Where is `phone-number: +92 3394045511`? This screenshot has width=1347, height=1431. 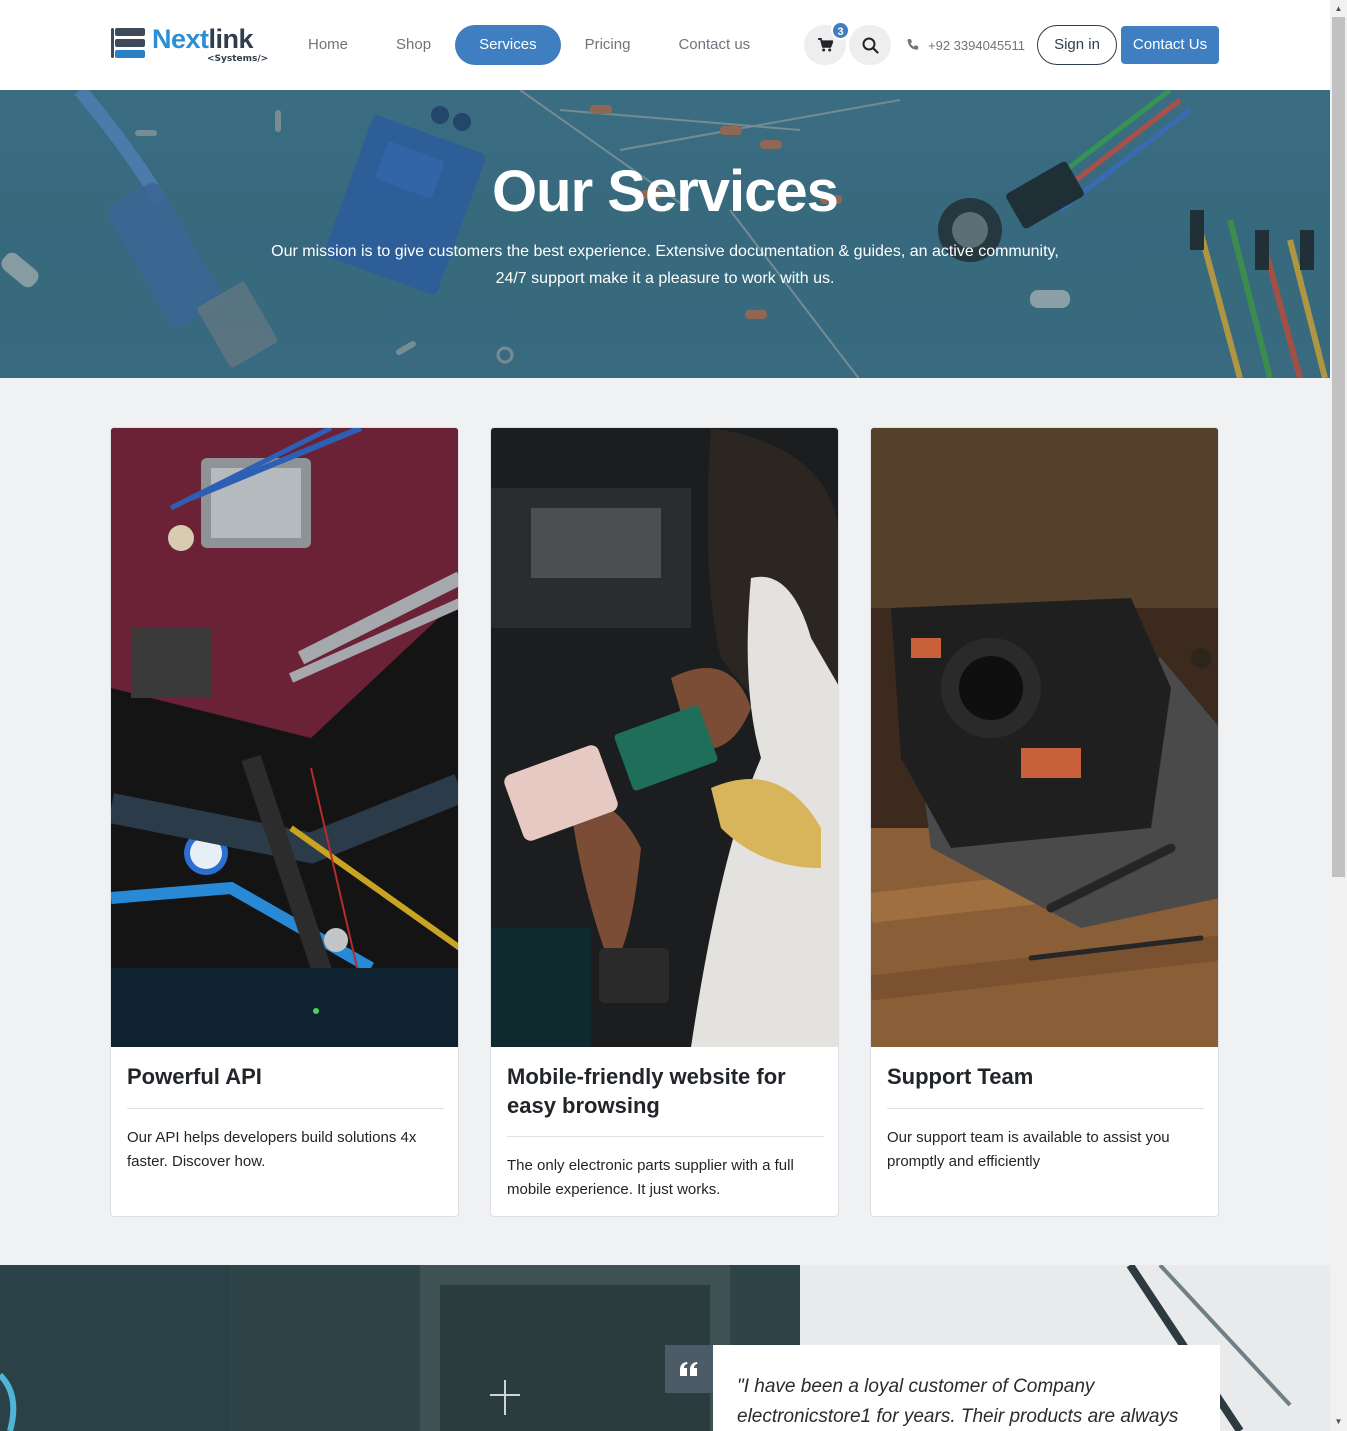
phone-number: +92 3394045511 is located at coordinates (976, 45).